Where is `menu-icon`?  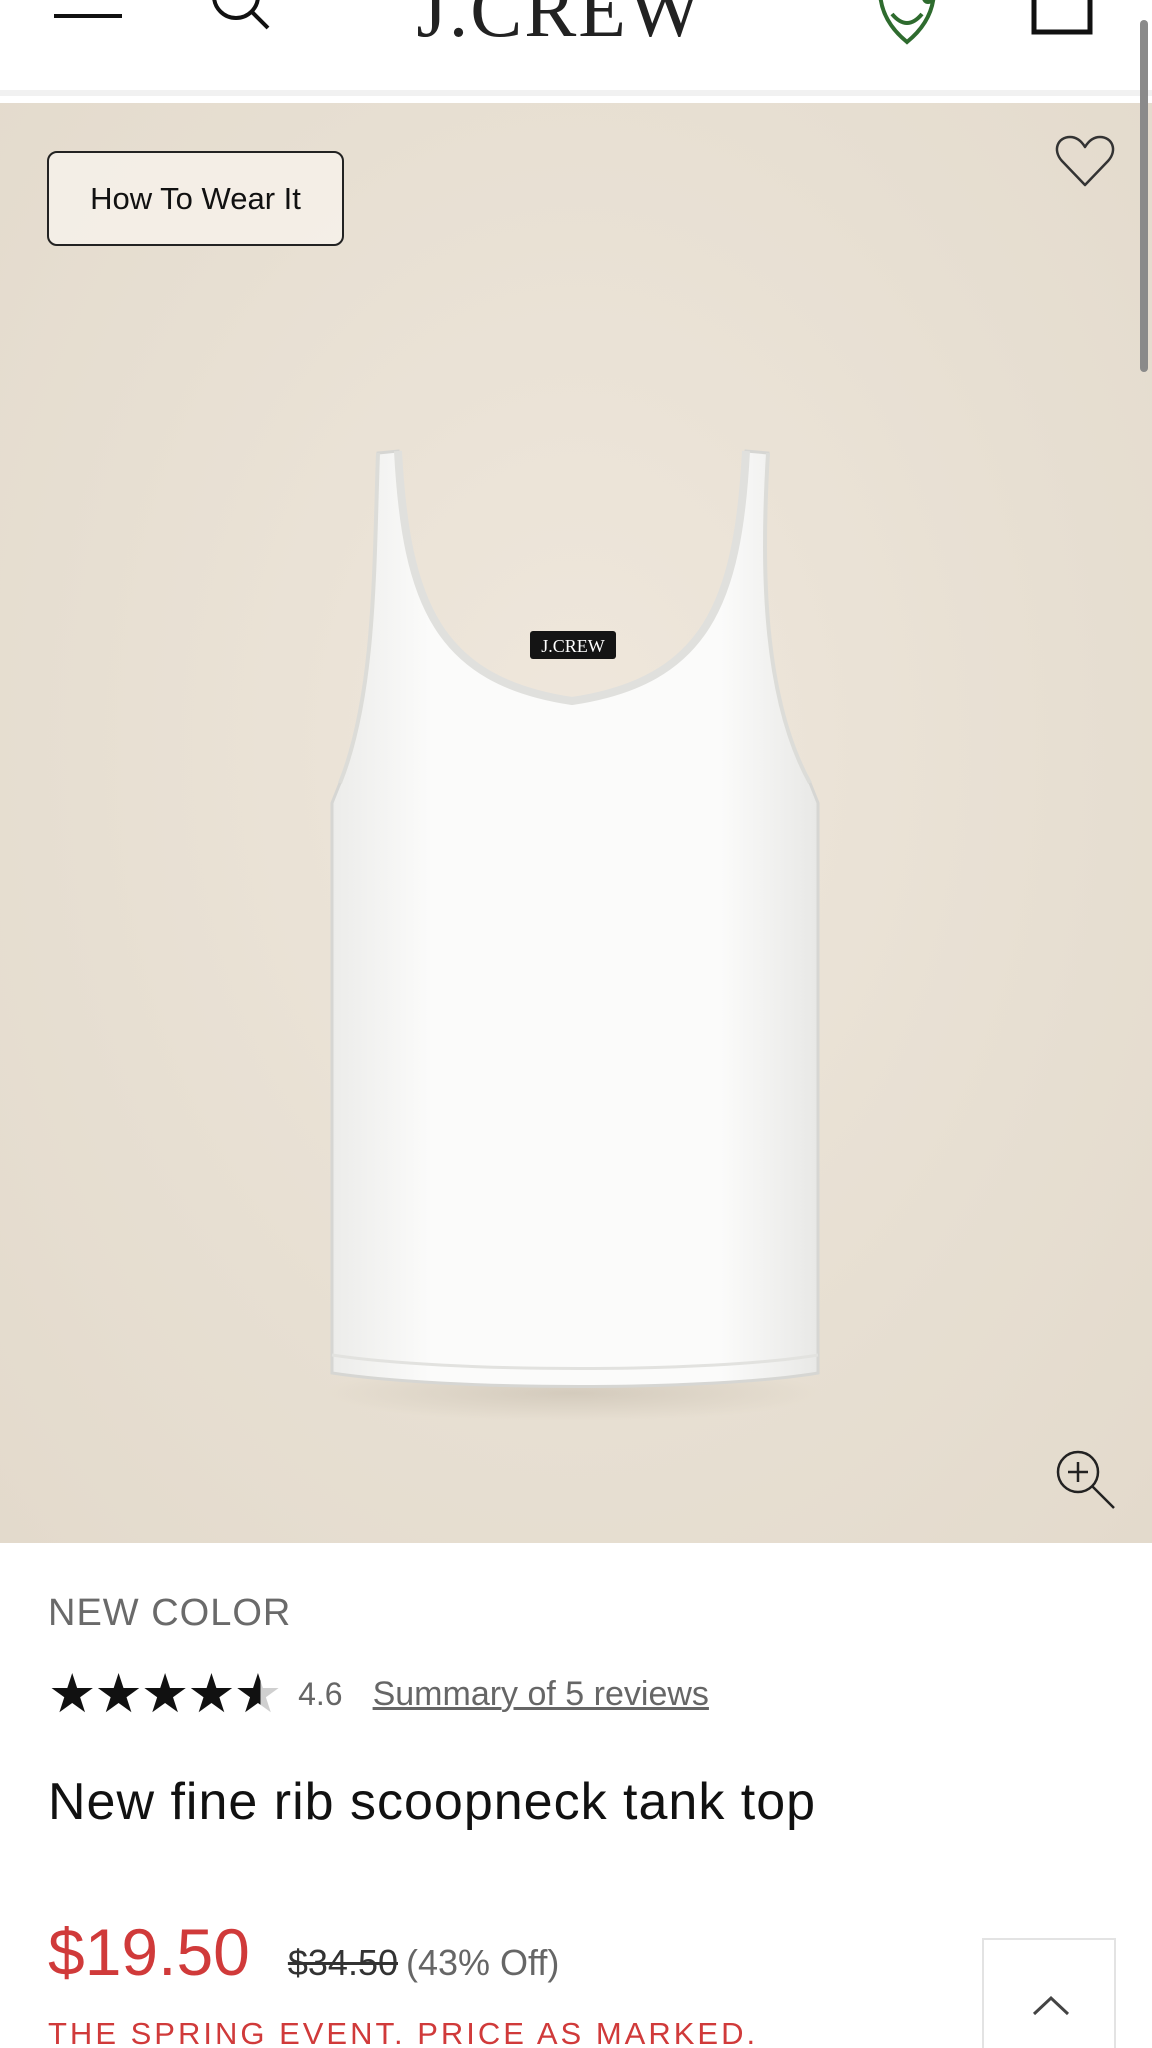
menu-icon is located at coordinates (88, 12).